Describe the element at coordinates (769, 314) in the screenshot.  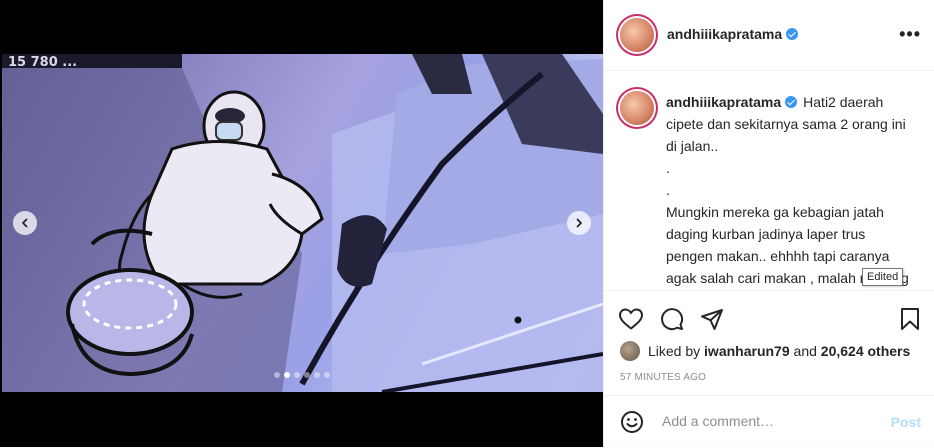
I see `action-bar` at that location.